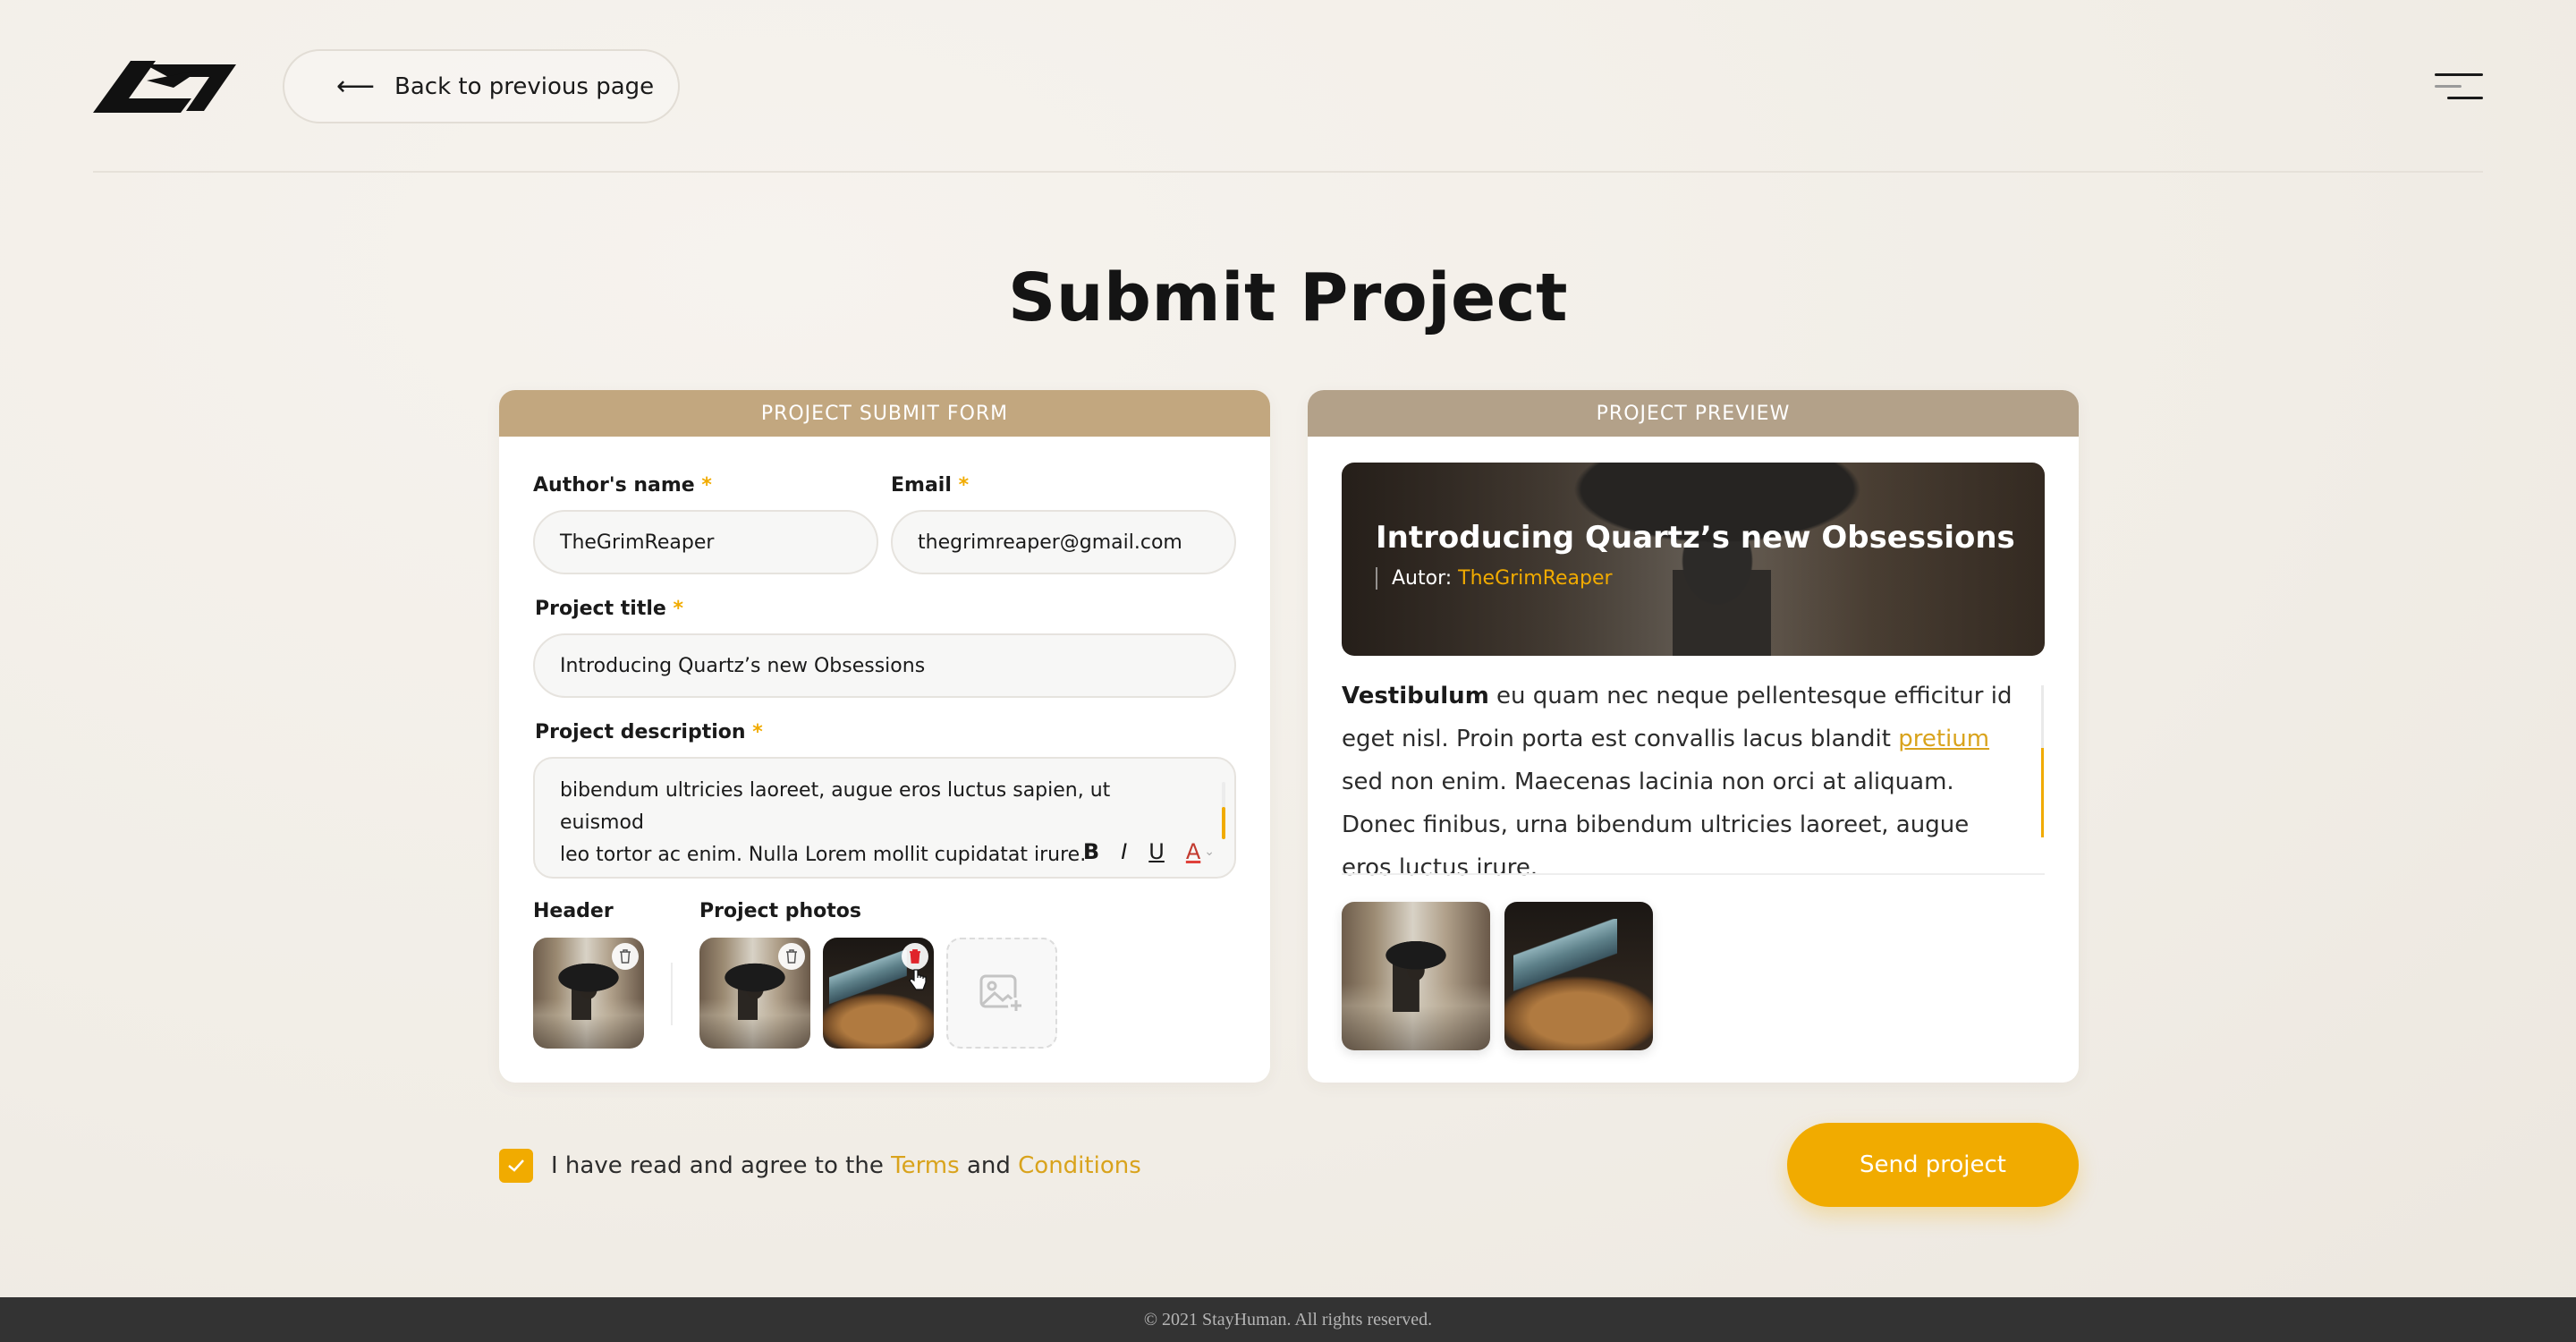 This screenshot has height=1342, width=2576. Describe the element at coordinates (884, 666) in the screenshot. I see `project-title-field: Introducing Quartz’s new Obsessions` at that location.